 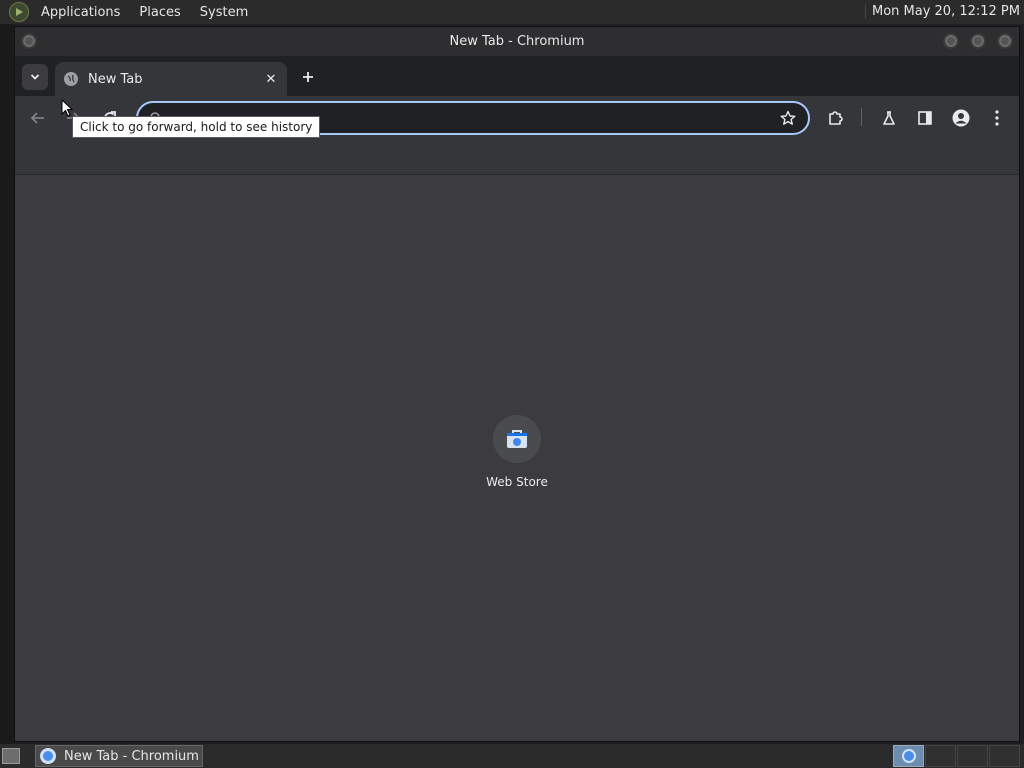 I want to click on system-menu: System, so click(x=224, y=12).